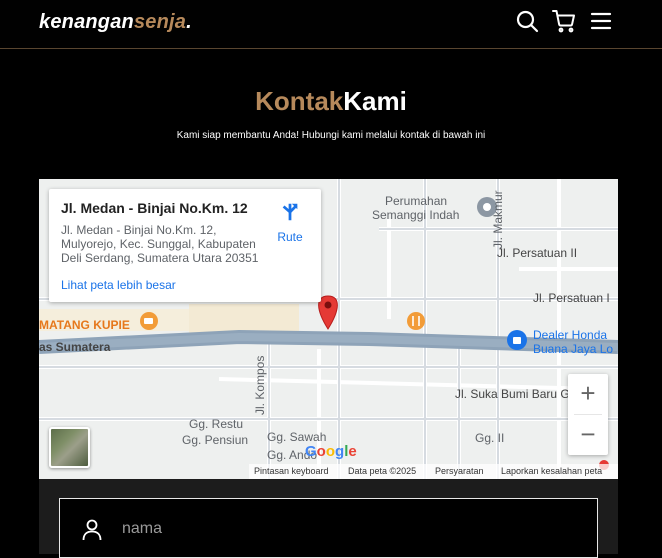 This screenshot has height=558, width=662. Describe the element at coordinates (69, 447) in the screenshot. I see `satellite-toggle` at that location.